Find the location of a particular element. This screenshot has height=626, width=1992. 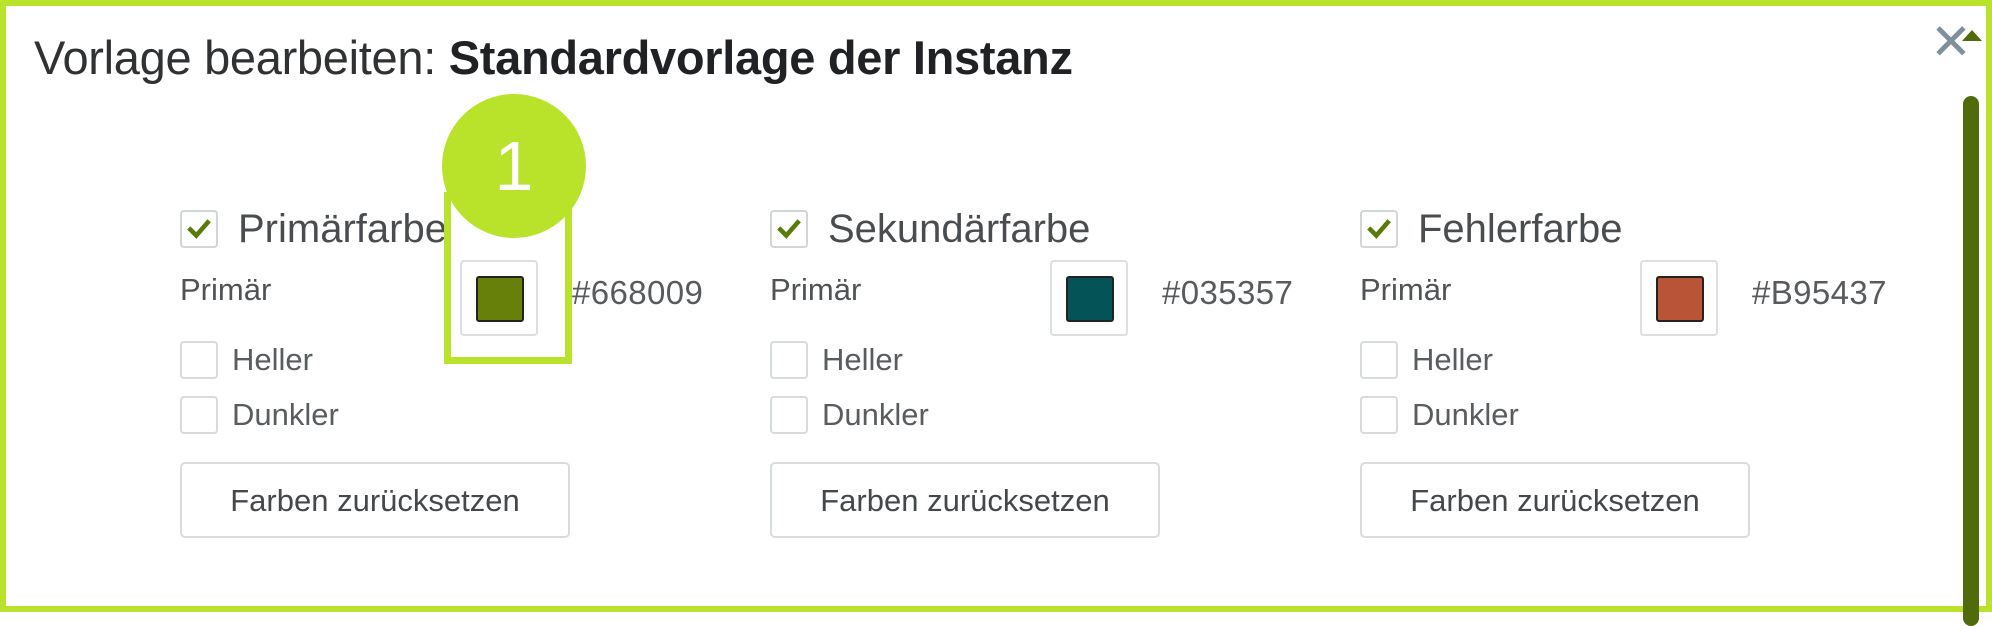

hex-value: #668009 is located at coordinates (638, 292).